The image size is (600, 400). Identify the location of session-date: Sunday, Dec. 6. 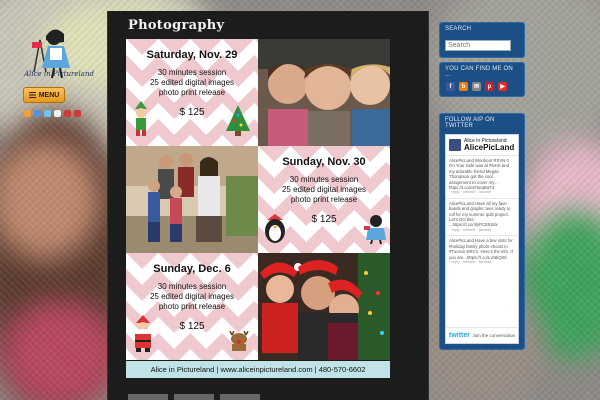
(192, 269).